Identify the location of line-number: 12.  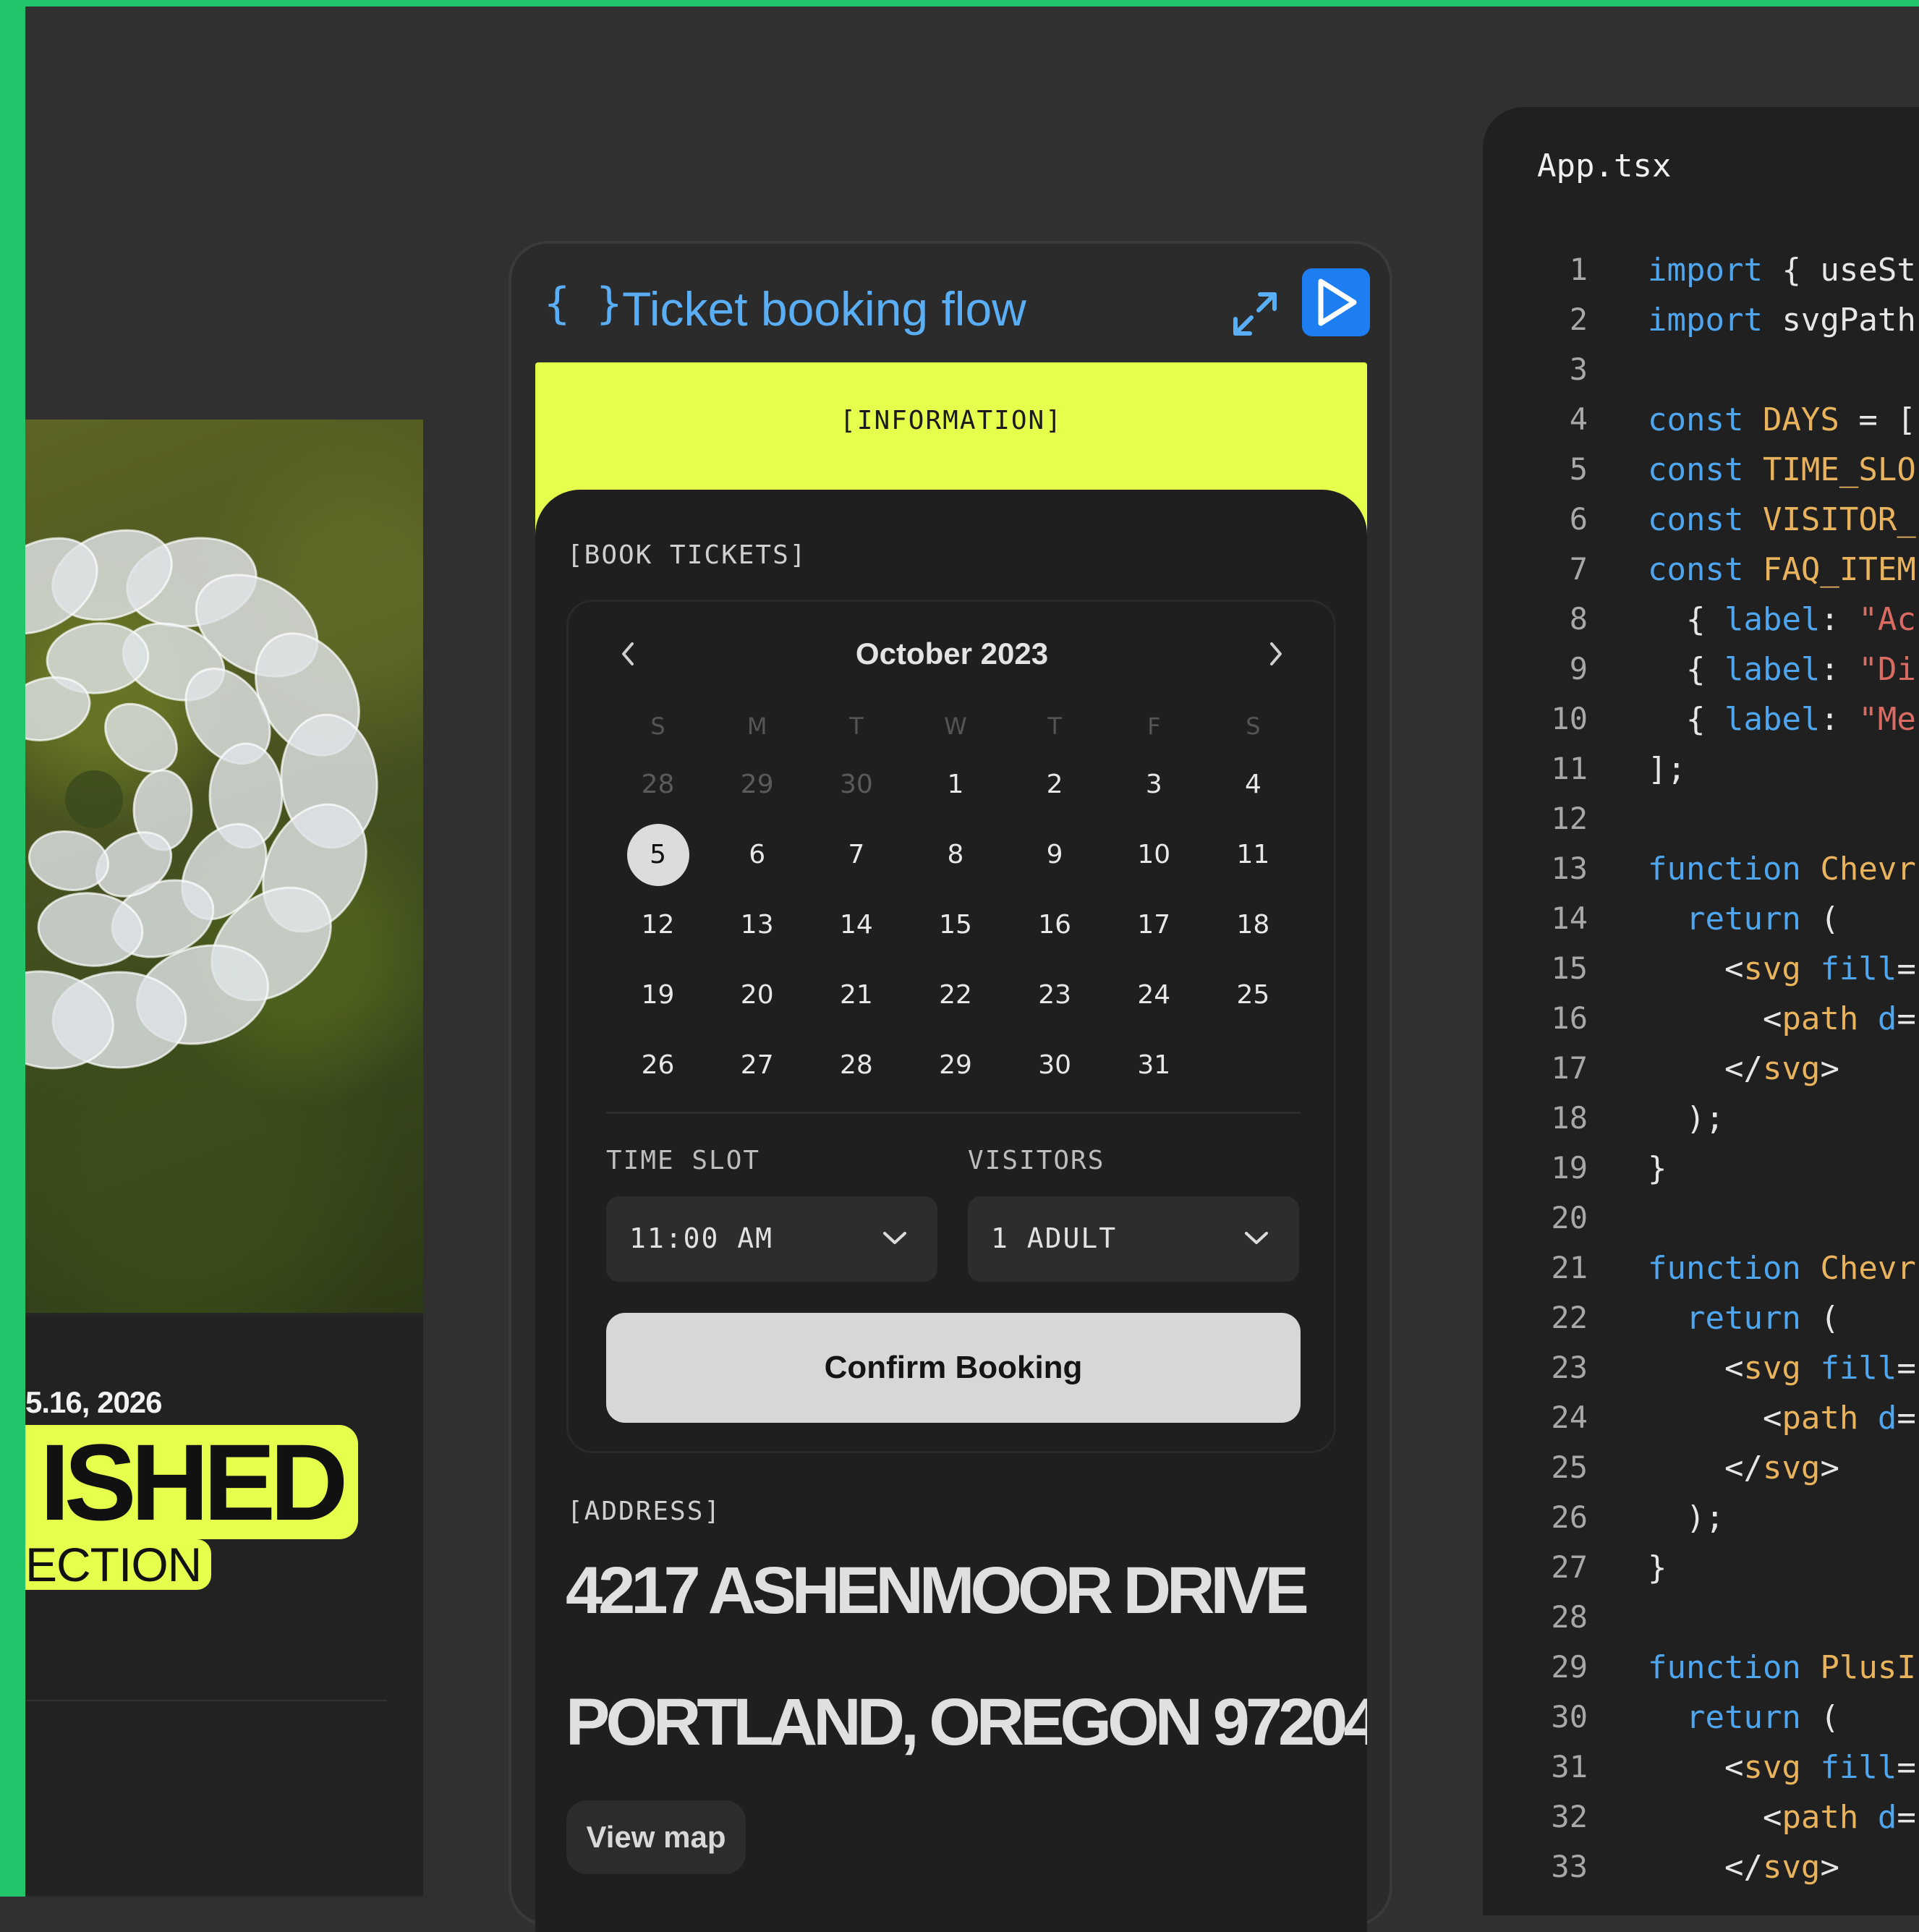
(1569, 818).